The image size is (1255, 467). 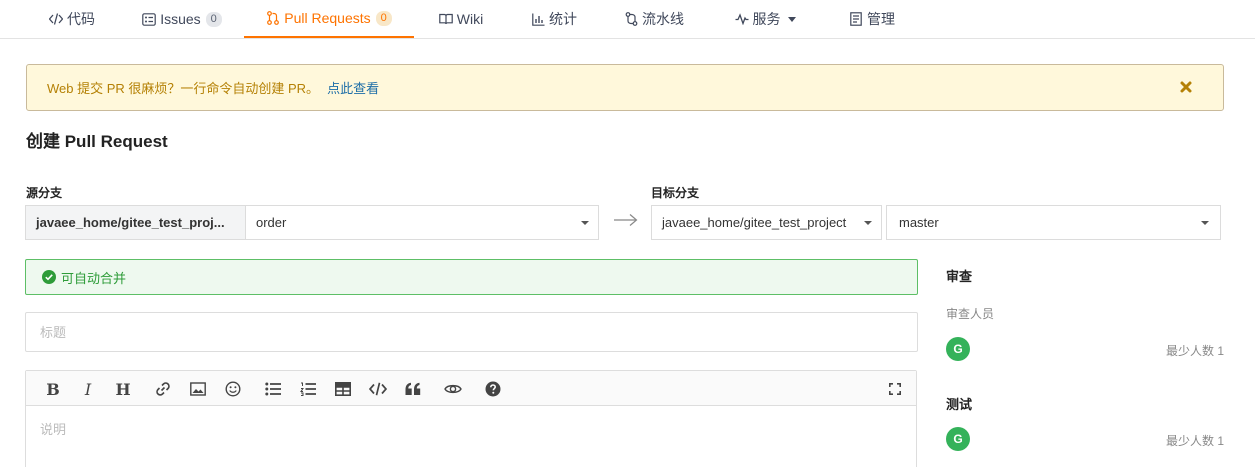 I want to click on pulse-icon, so click(x=742, y=19).